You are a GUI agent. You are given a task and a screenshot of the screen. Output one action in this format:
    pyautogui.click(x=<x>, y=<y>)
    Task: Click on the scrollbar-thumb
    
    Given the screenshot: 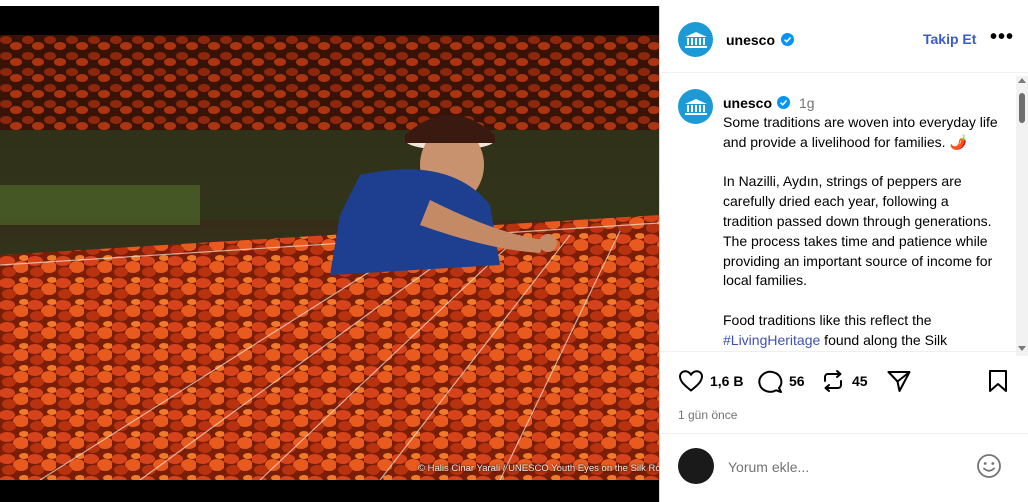 What is the action you would take?
    pyautogui.click(x=1022, y=108)
    